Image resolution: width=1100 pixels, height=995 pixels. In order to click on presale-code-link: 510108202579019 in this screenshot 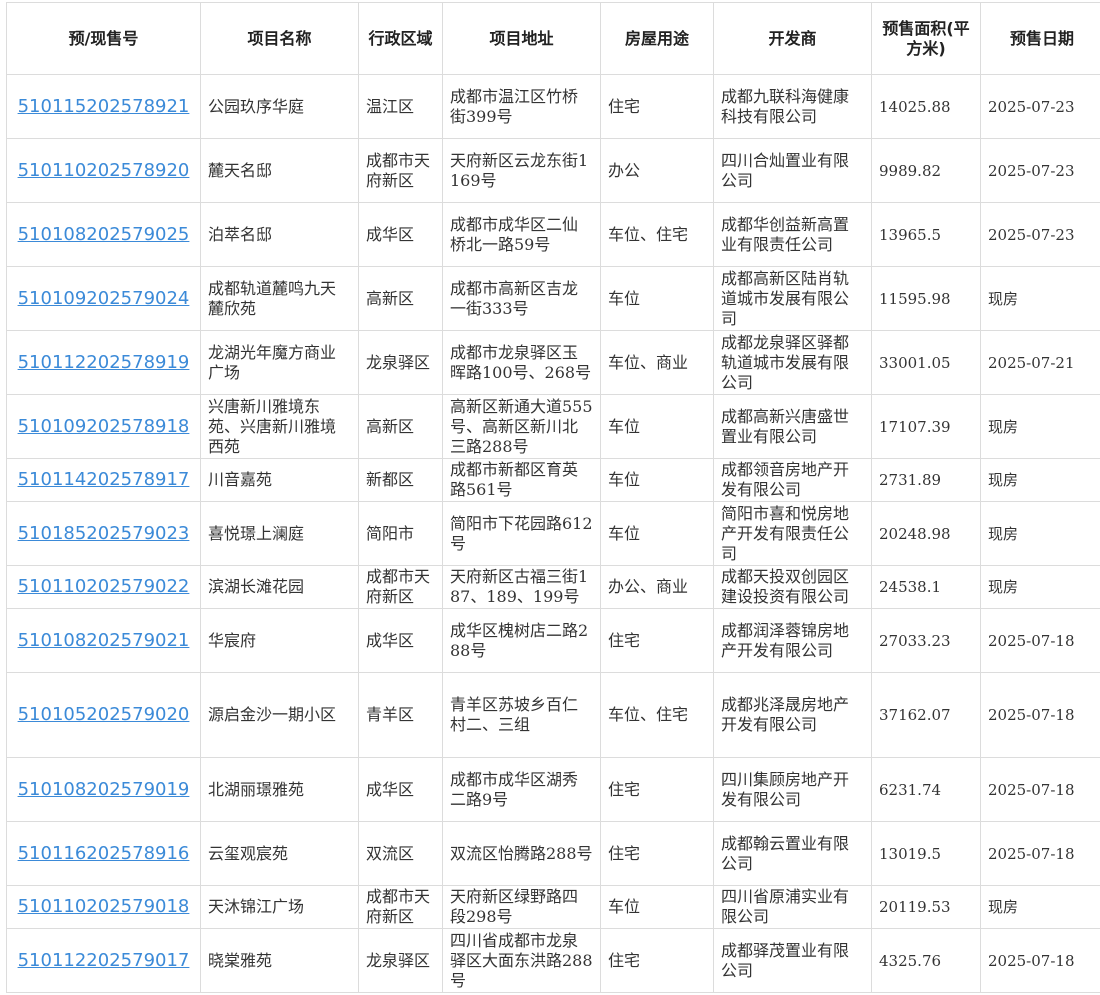, I will do `click(104, 789)`.